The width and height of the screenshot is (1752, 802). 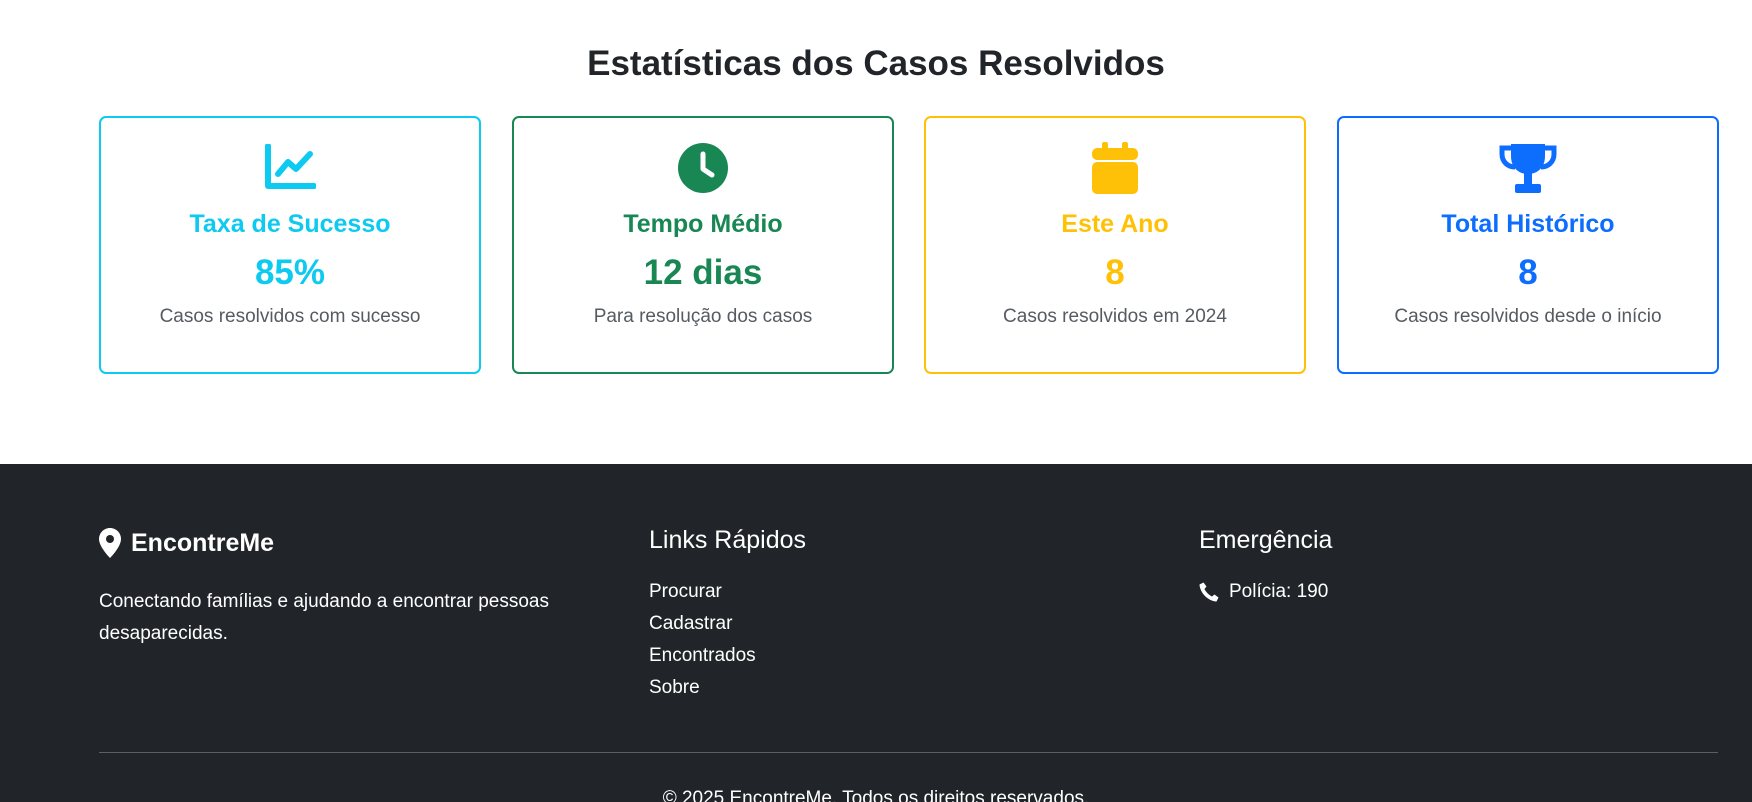 I want to click on list-item: Procurar, so click(x=702, y=592).